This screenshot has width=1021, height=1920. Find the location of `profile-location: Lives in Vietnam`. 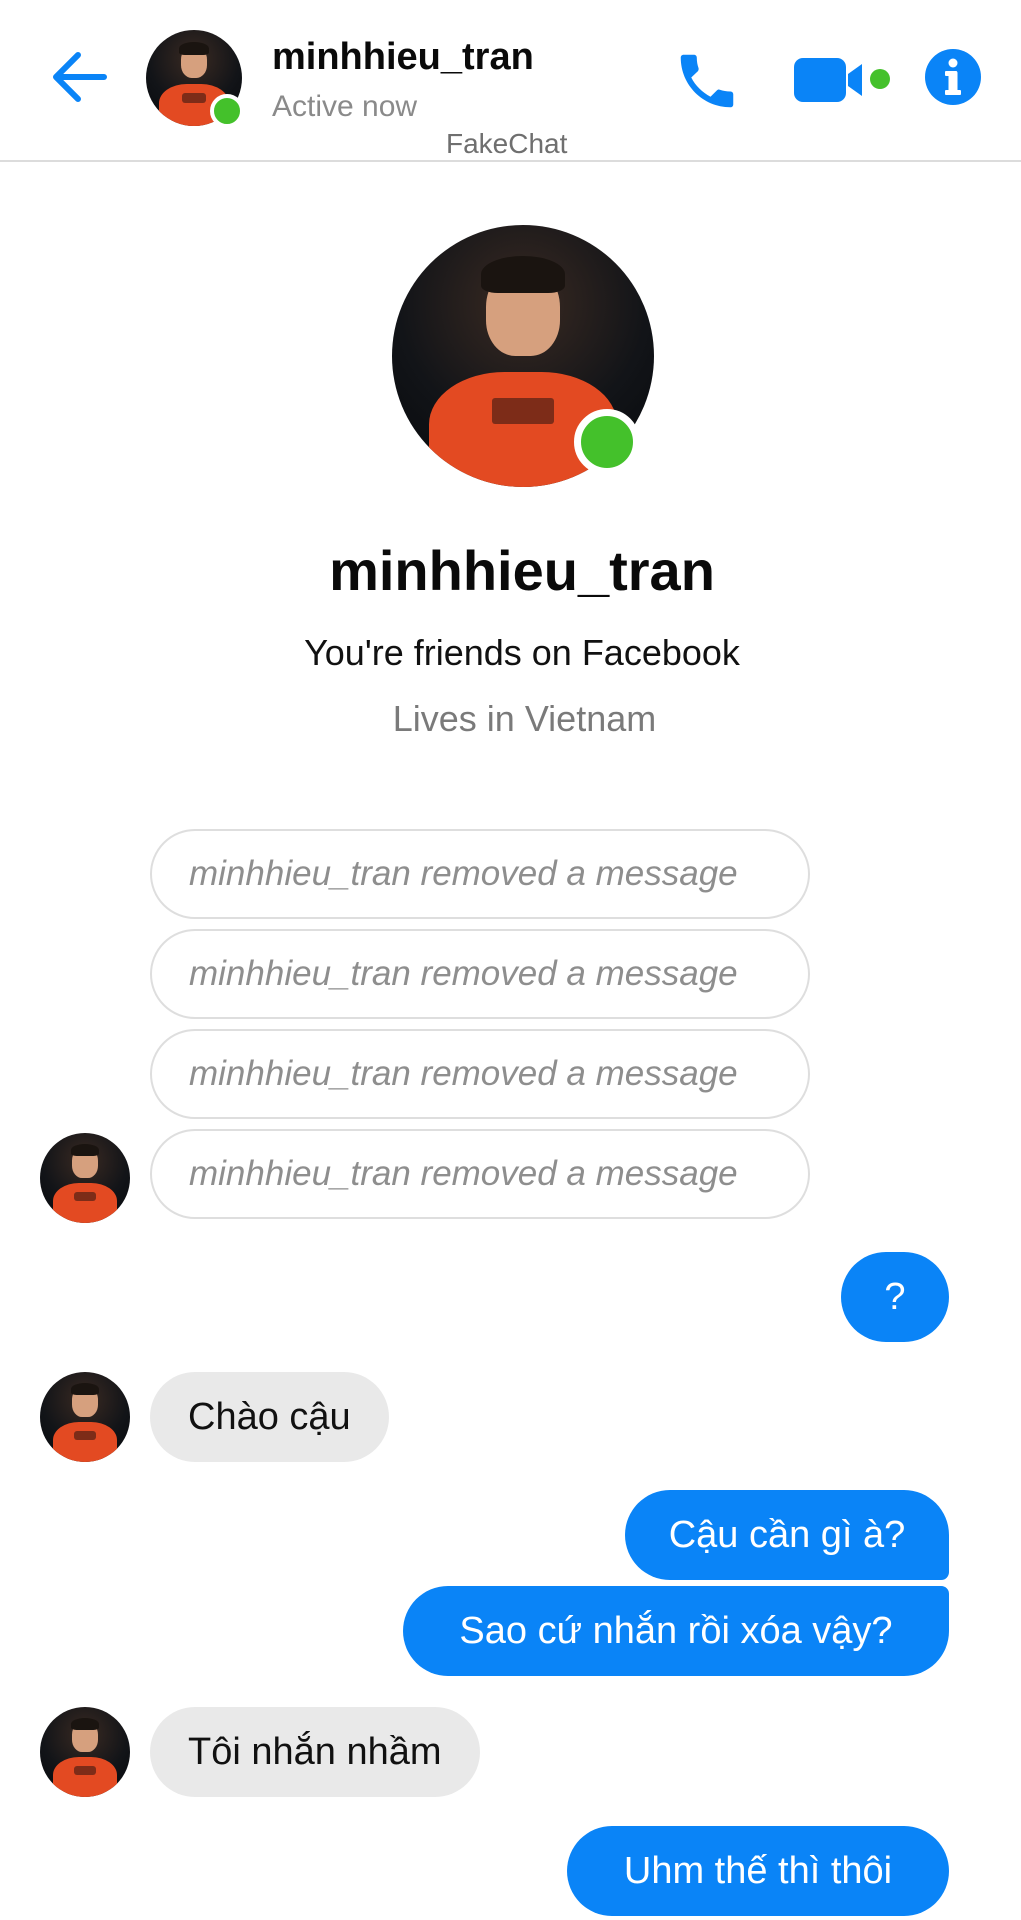

profile-location: Lives in Vietnam is located at coordinates (524, 718).